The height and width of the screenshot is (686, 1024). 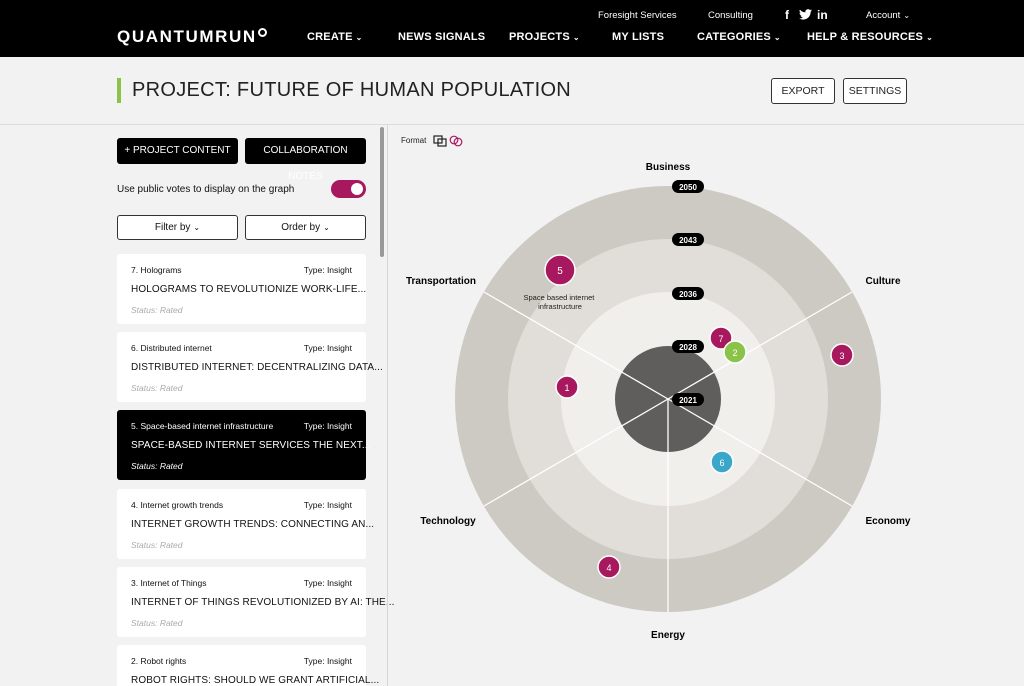 I want to click on year-label: 2028, so click(x=688, y=346).